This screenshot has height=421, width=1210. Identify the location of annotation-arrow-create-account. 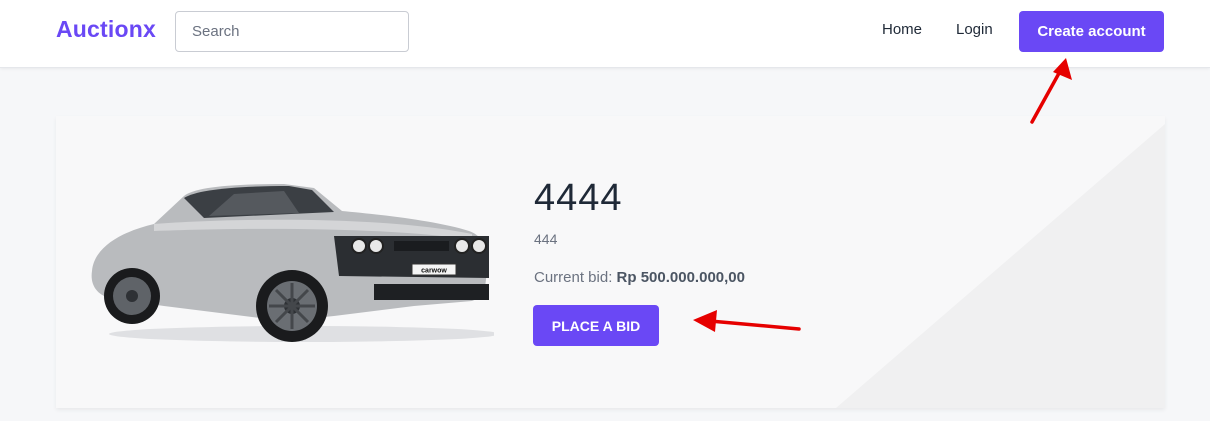
(1051, 91).